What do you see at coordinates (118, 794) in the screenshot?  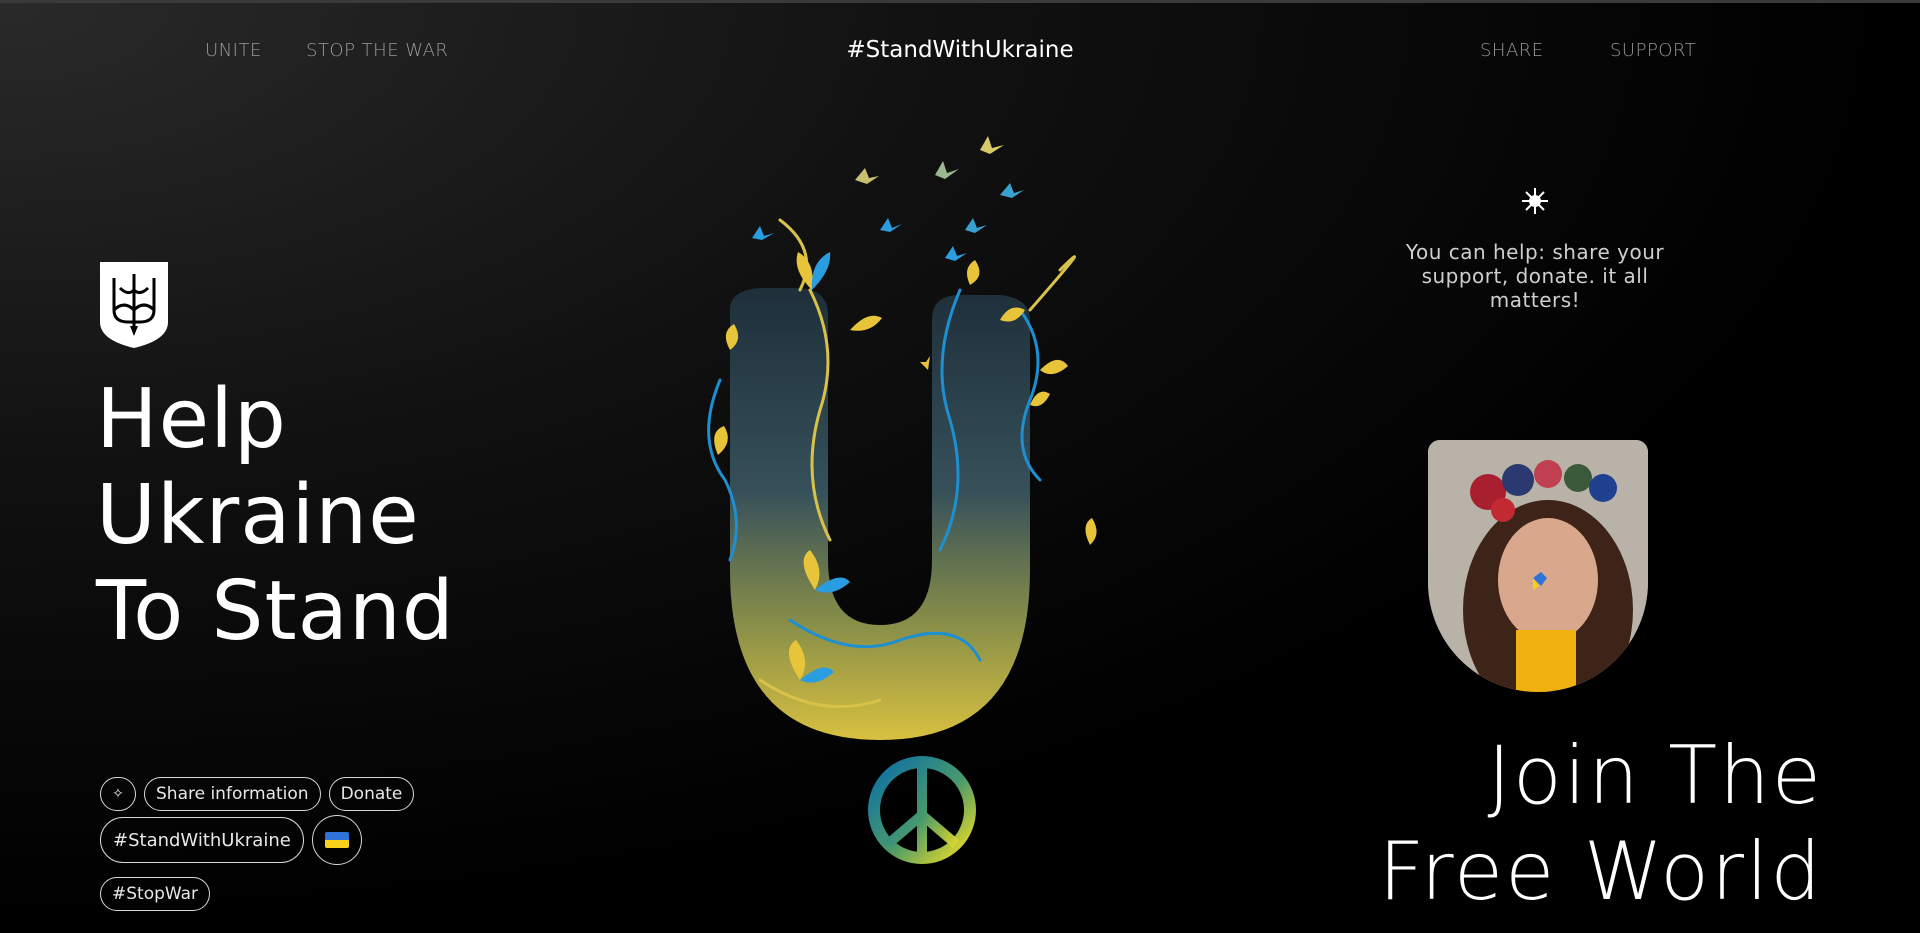 I see `sparkle-star-icon: ✧` at bounding box center [118, 794].